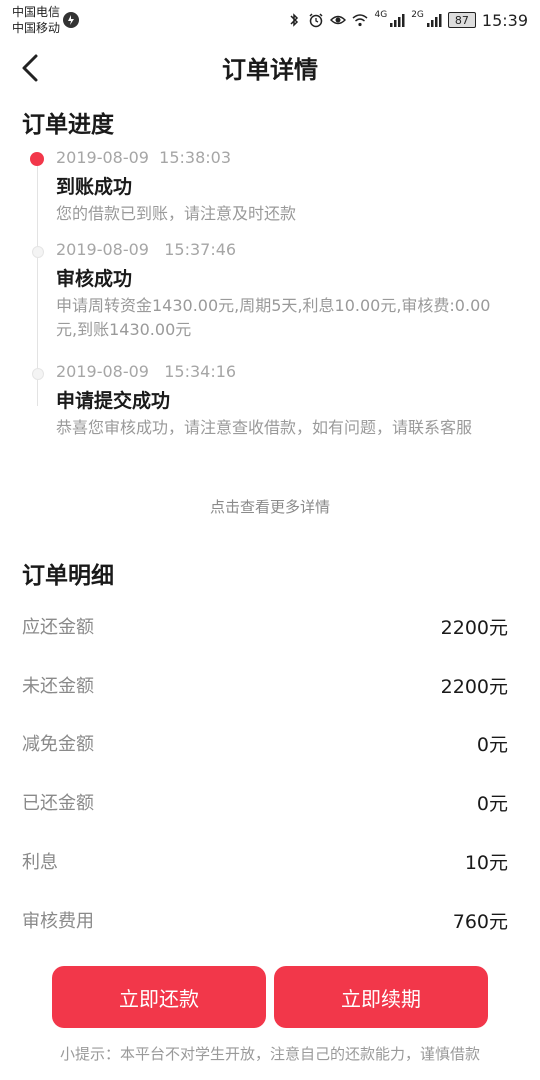 This screenshot has width=540, height=1080. What do you see at coordinates (294, 20) in the screenshot?
I see `bluetooth-icon` at bounding box center [294, 20].